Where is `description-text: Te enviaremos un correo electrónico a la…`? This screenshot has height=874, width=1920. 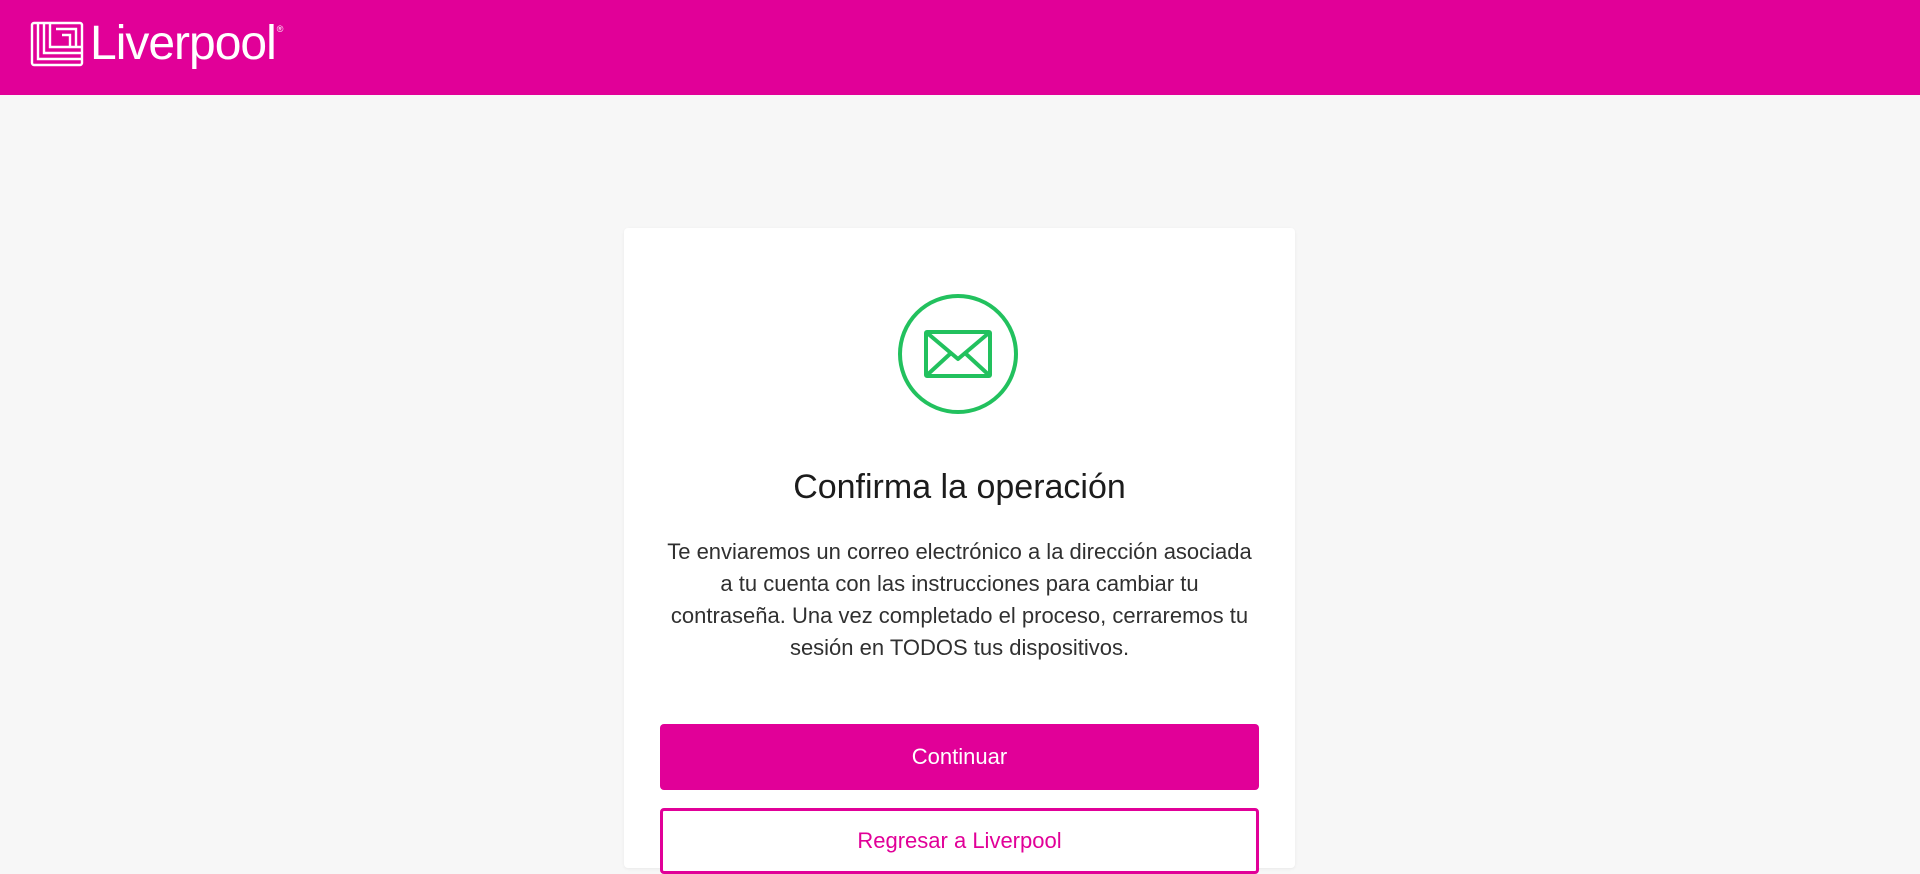
description-text: Te enviaremos un correo electrónico a la… is located at coordinates (959, 599).